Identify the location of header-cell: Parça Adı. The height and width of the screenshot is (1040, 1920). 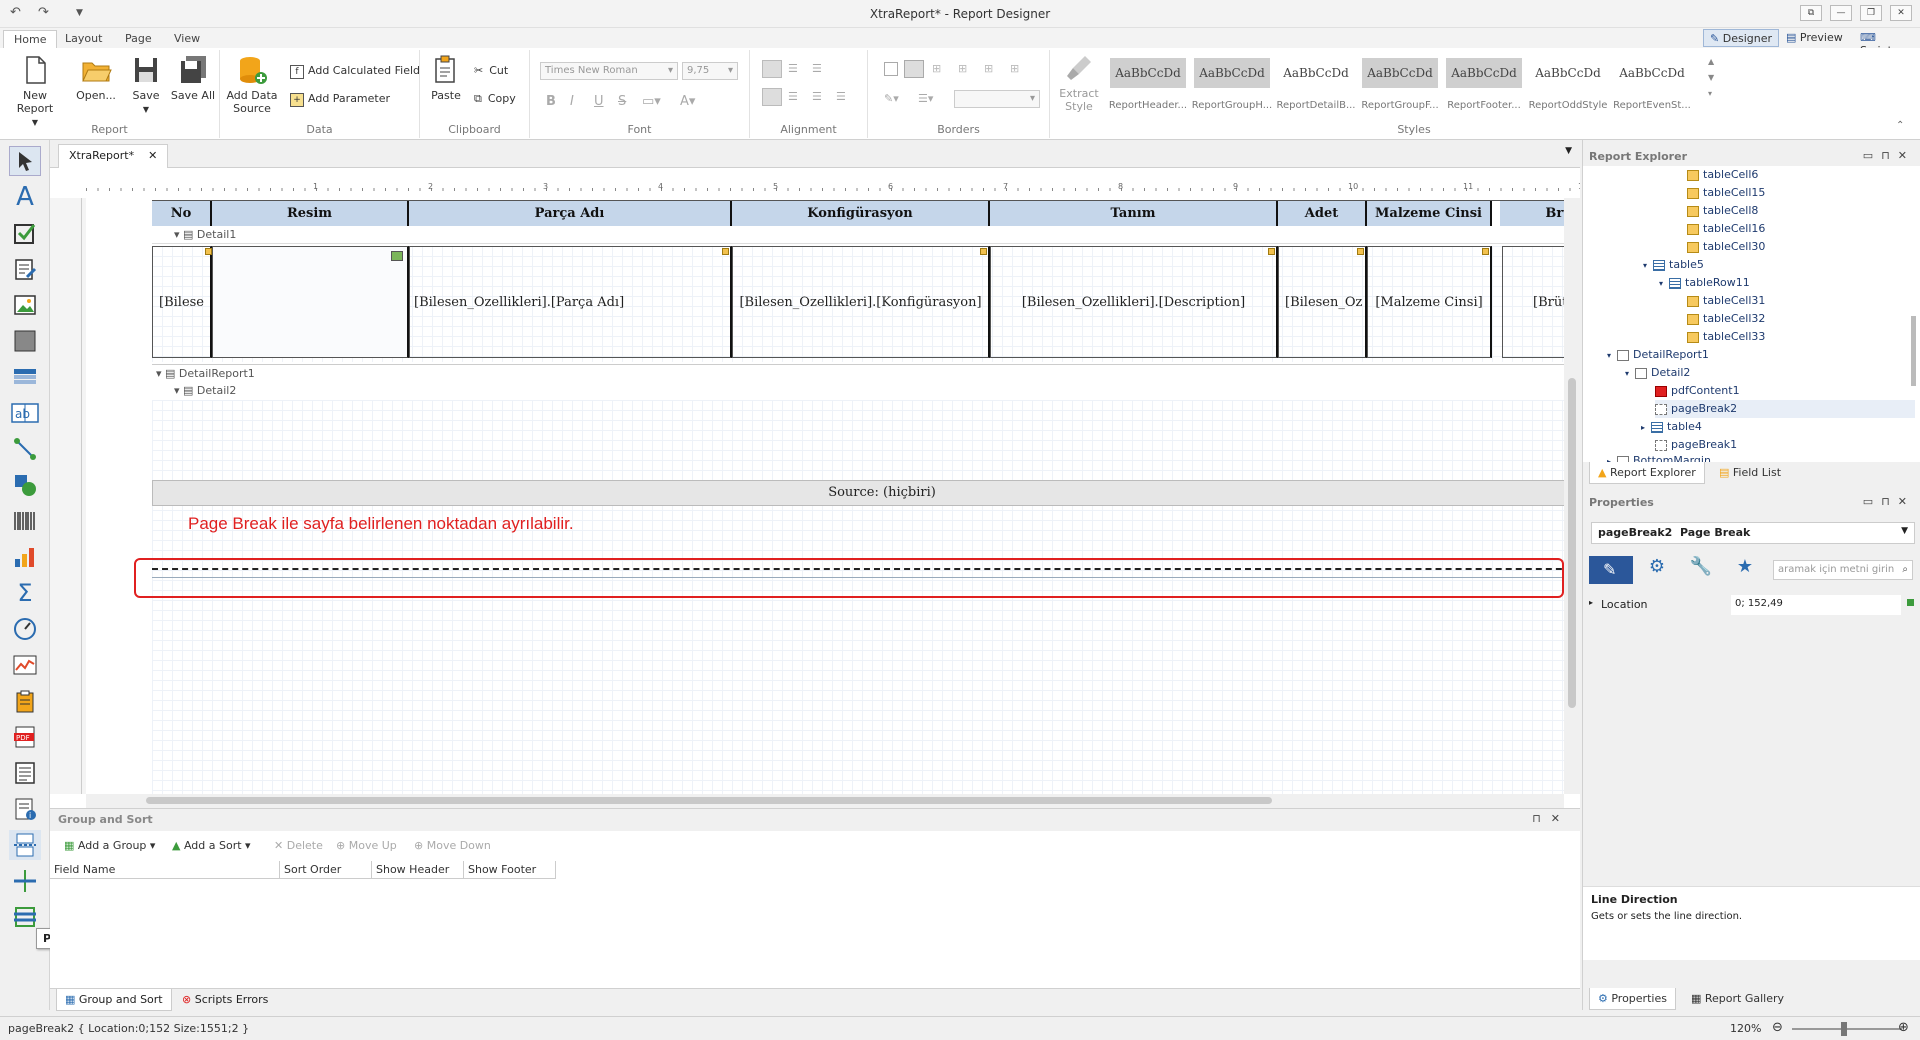
(570, 214).